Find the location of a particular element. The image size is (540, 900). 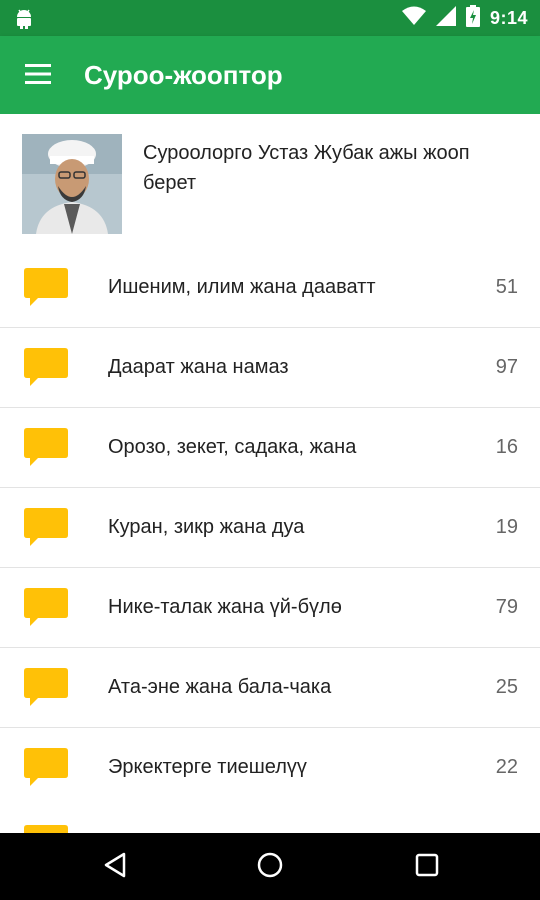

list-item-count: 25 is located at coordinates (506, 687).